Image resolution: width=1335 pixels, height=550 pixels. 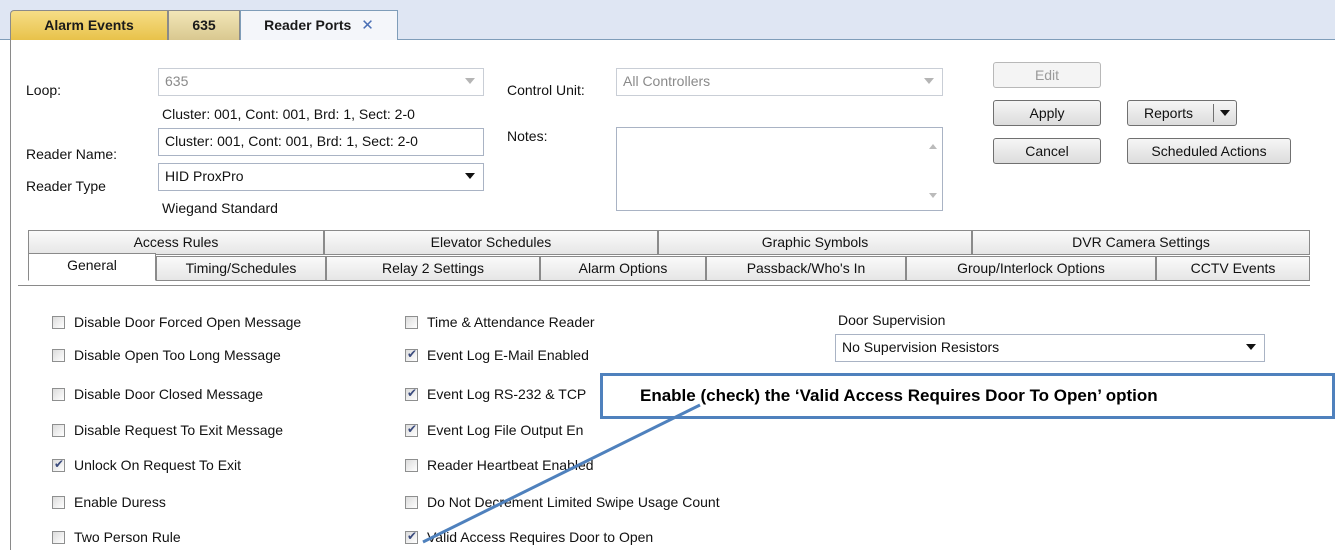 I want to click on checkbox-label: Reader Heartbeat Enabled, so click(x=510, y=465).